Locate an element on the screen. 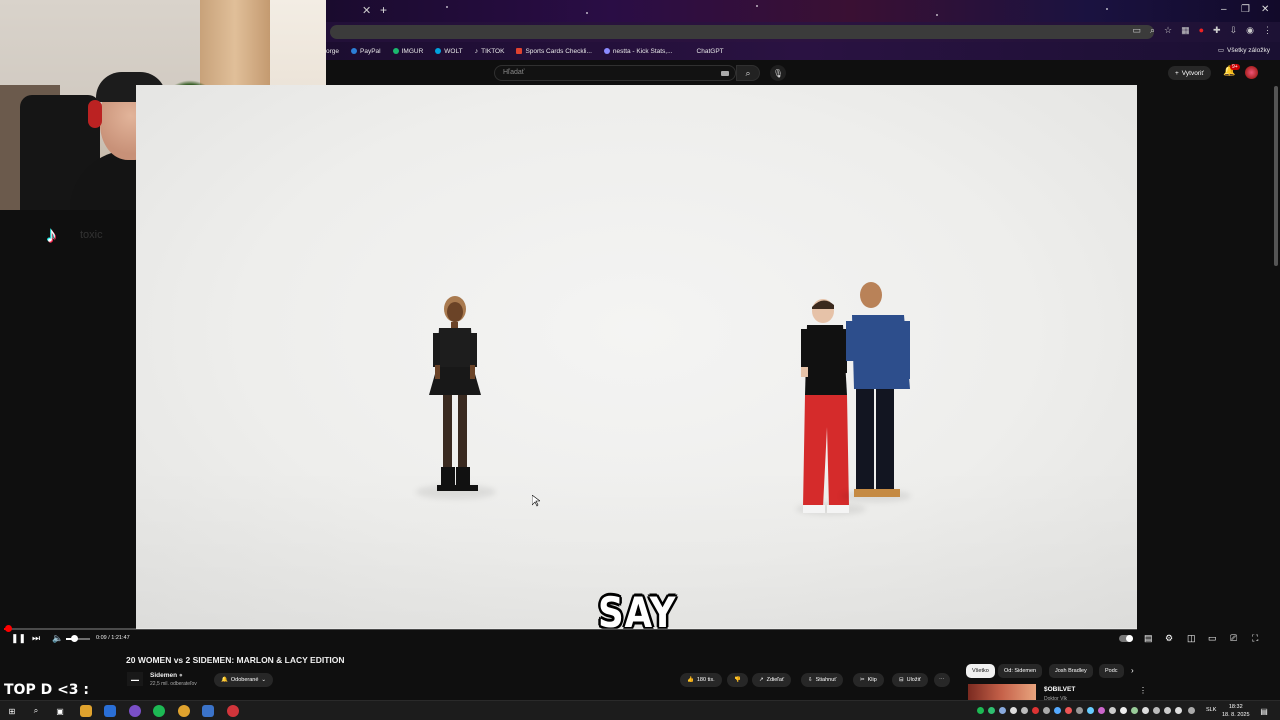 This screenshot has width=1280, height=720. input-language: SLK is located at coordinates (1211, 710).